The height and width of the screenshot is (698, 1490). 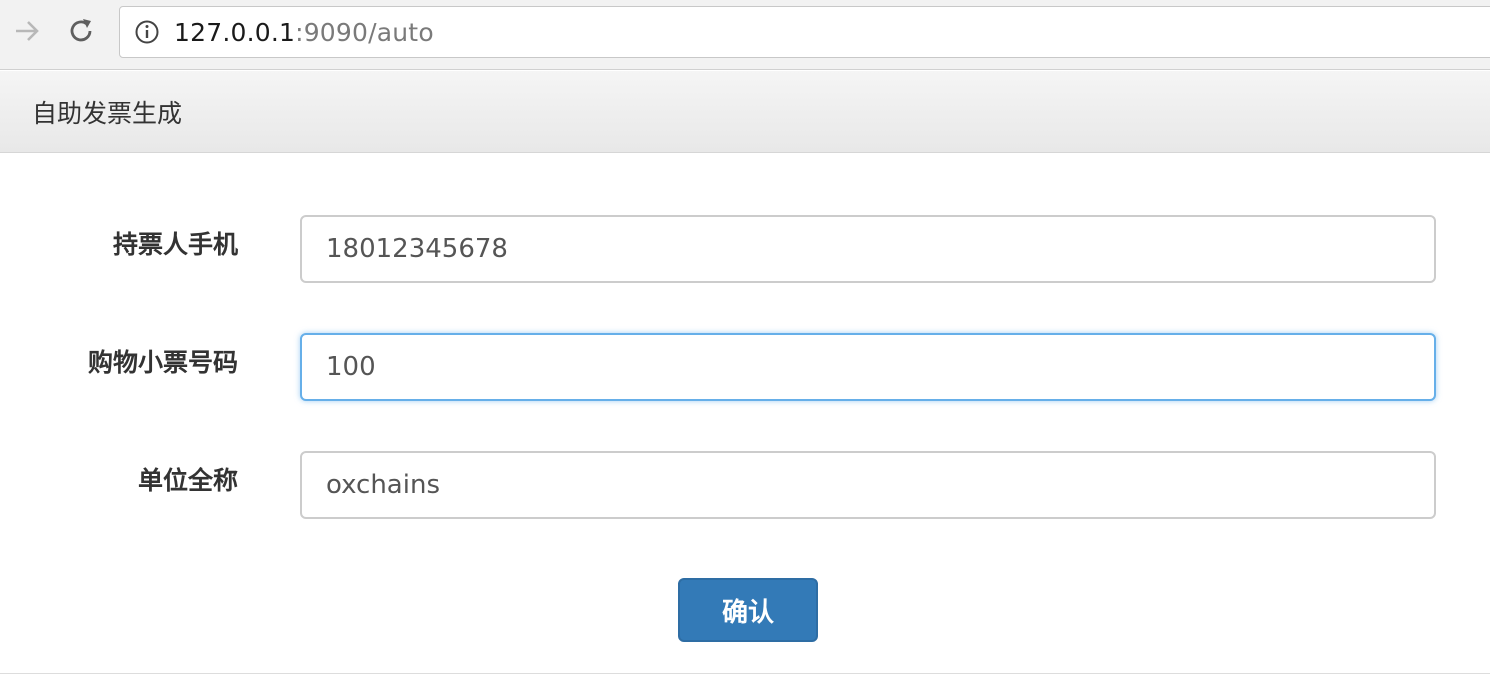 I want to click on phone-input, so click(x=868, y=249).